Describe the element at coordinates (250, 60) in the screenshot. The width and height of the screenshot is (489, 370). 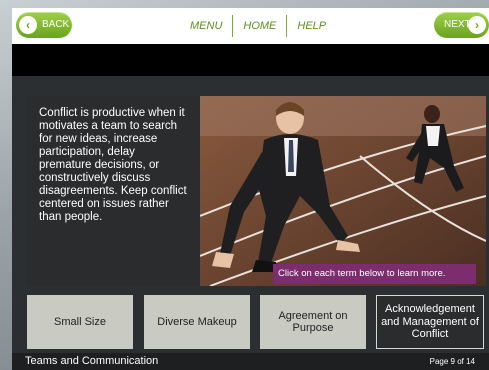
I see `header-band` at that location.